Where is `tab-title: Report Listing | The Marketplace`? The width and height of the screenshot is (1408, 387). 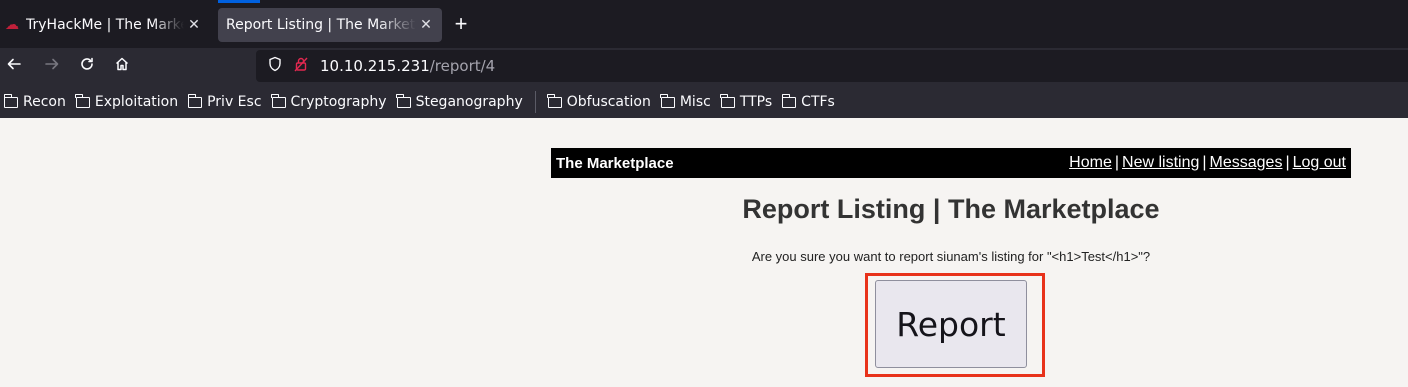
tab-title: Report Listing | The Marketplace is located at coordinates (321, 25).